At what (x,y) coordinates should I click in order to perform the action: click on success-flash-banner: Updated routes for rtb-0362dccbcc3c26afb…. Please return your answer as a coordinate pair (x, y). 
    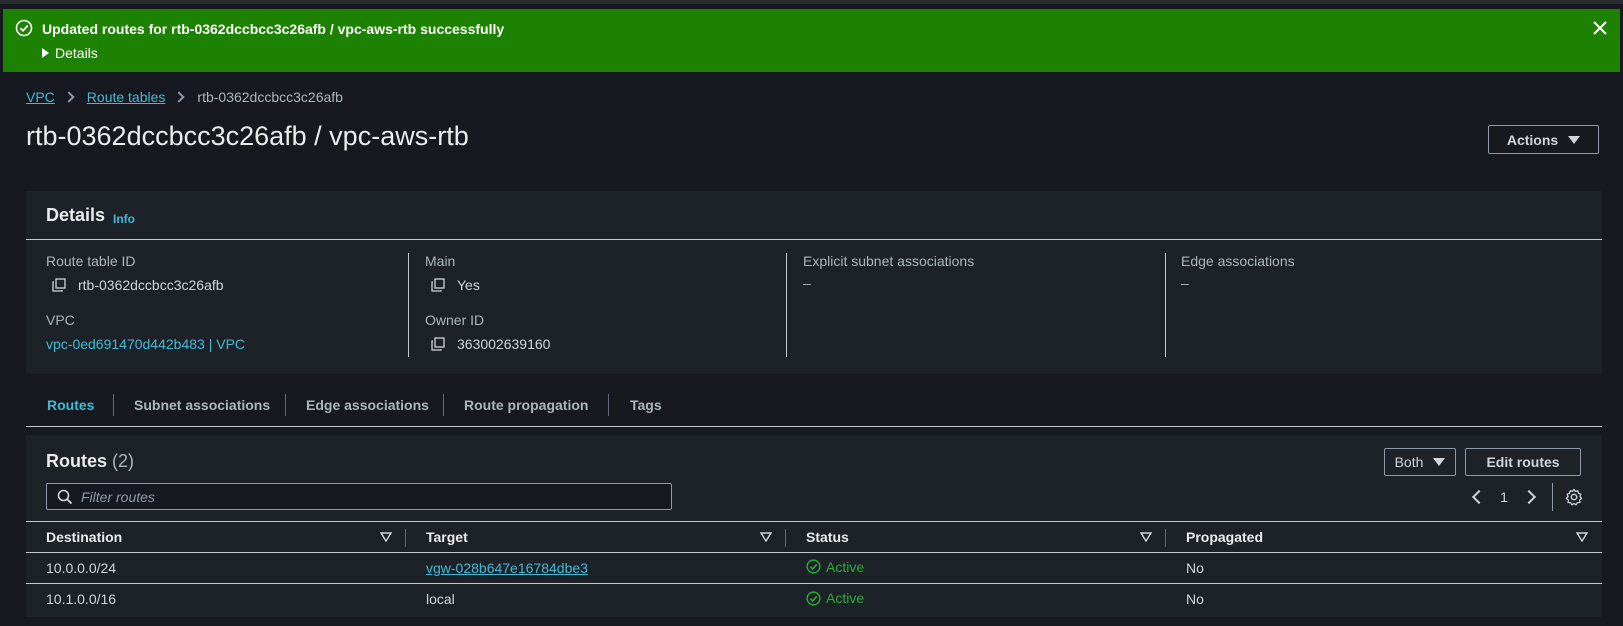
    Looking at the image, I should click on (811, 40).